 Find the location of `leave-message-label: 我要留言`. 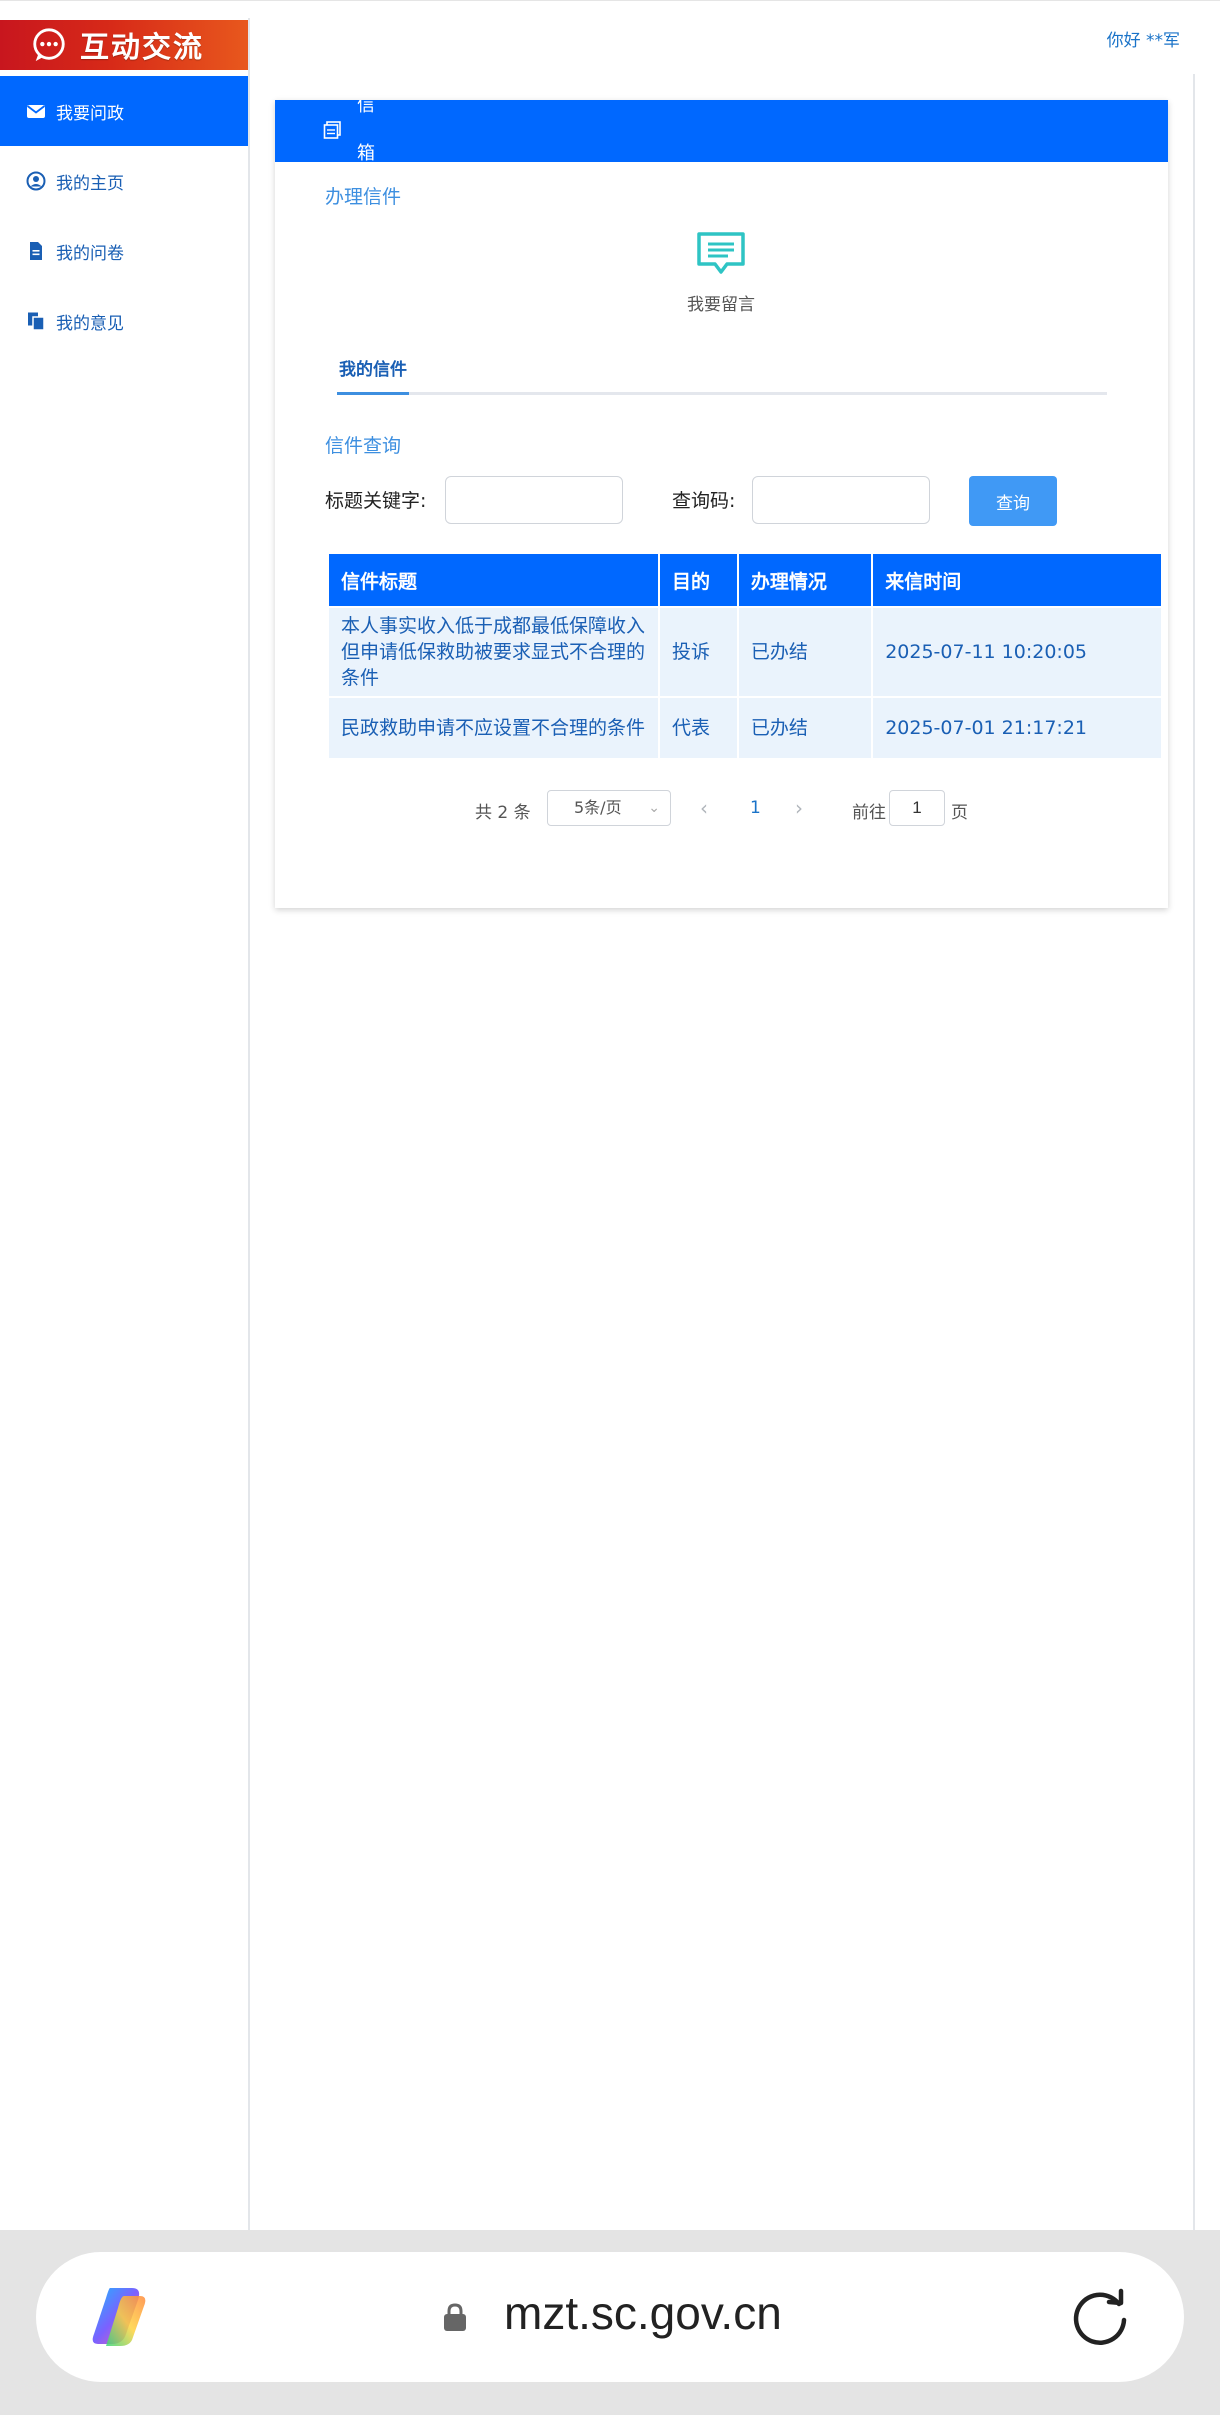

leave-message-label: 我要留言 is located at coordinates (721, 305).